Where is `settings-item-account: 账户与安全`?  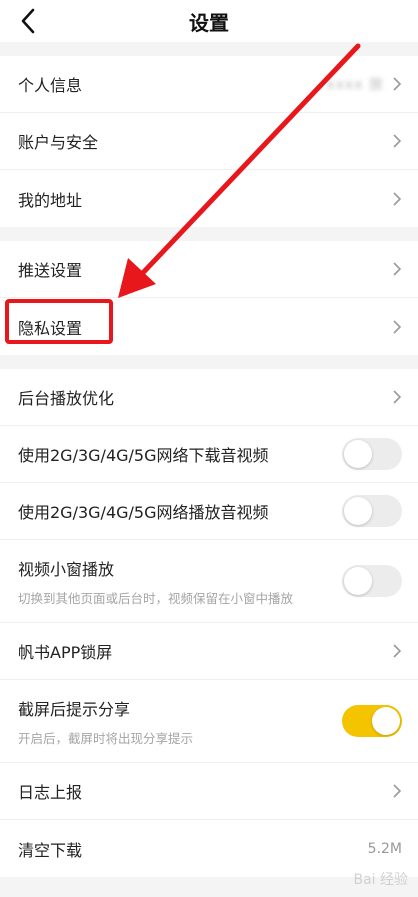 settings-item-account: 账户与安全 is located at coordinates (209, 141).